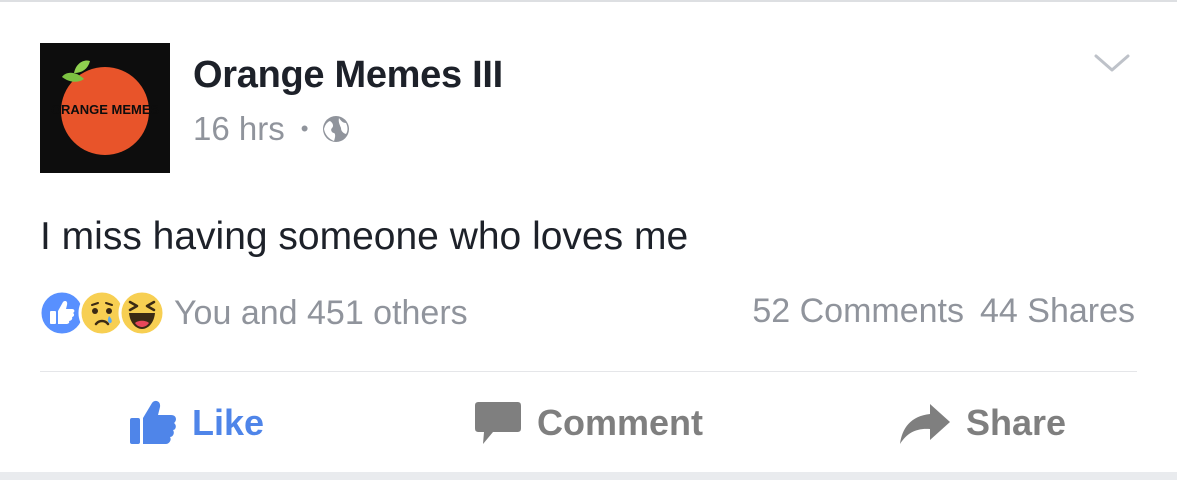 The height and width of the screenshot is (480, 1177). I want to click on avatar-logo-text: ORANGE MEMES, so click(105, 109).